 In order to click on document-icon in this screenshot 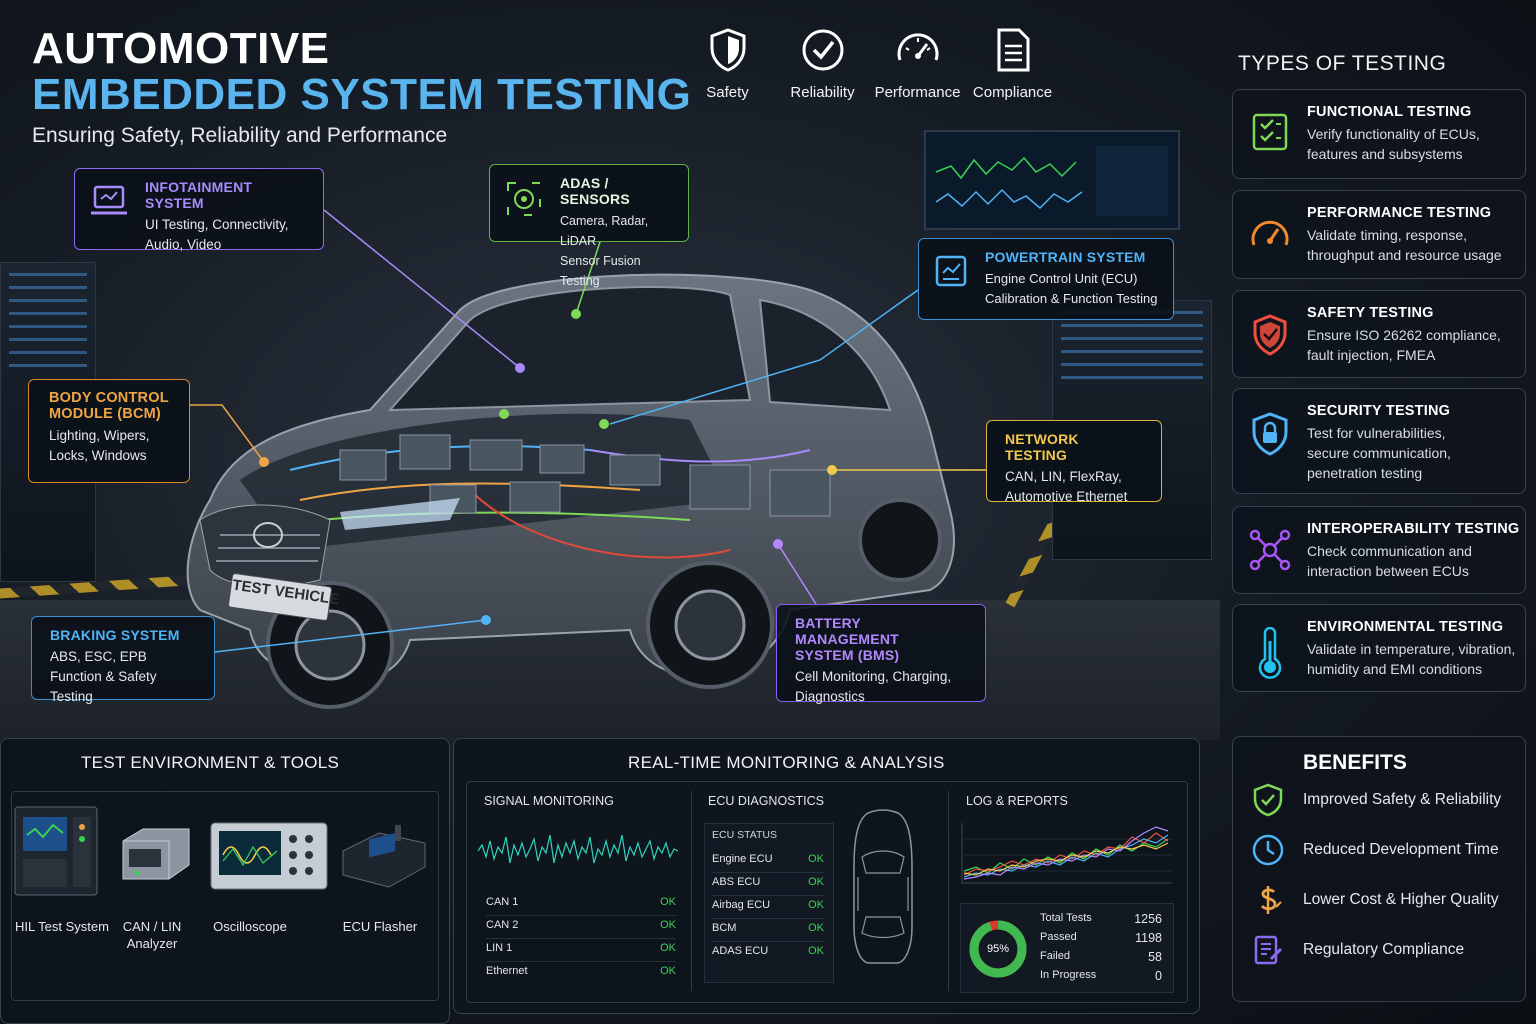, I will do `click(1013, 50)`.